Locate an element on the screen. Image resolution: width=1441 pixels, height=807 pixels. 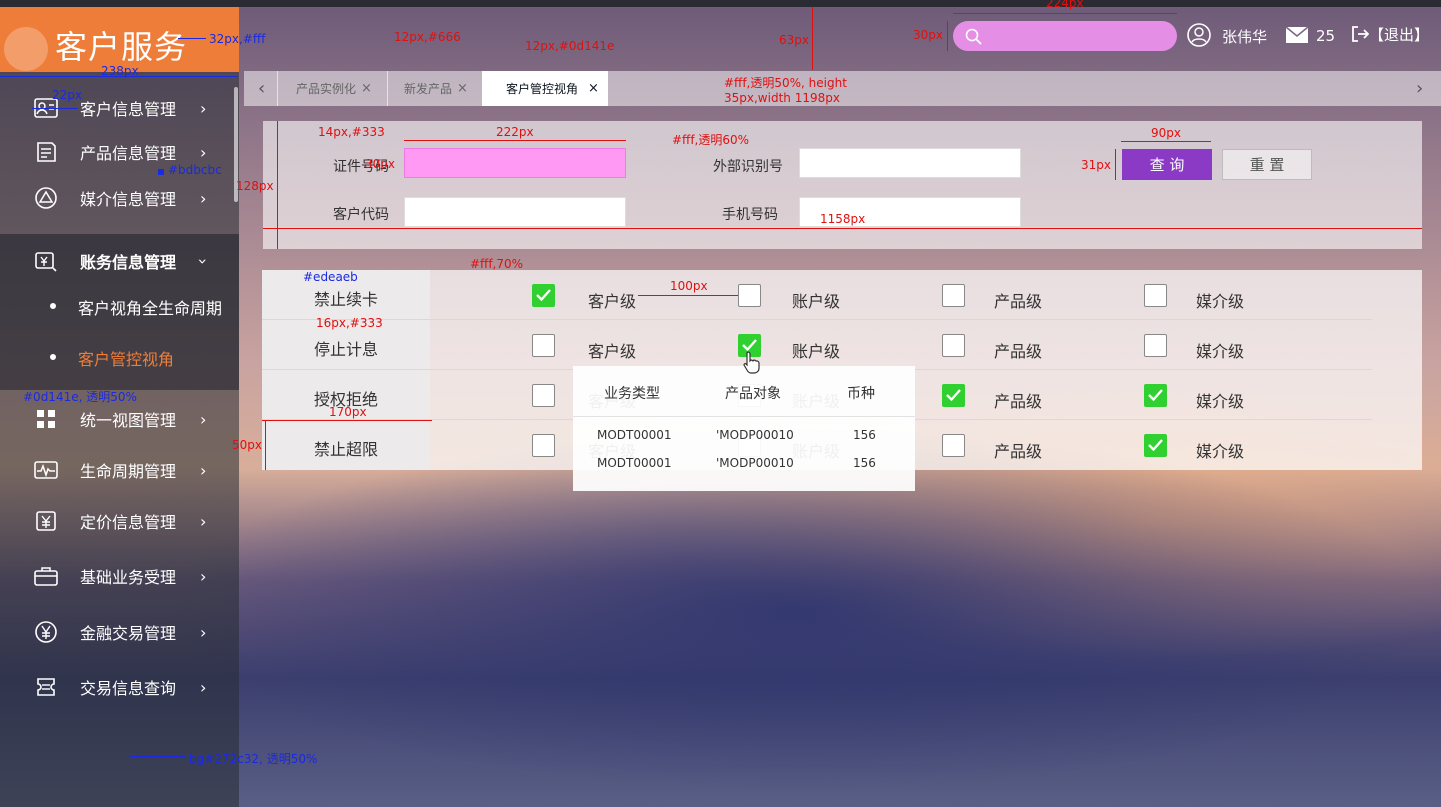
bullet-icon is located at coordinates (53, 306).